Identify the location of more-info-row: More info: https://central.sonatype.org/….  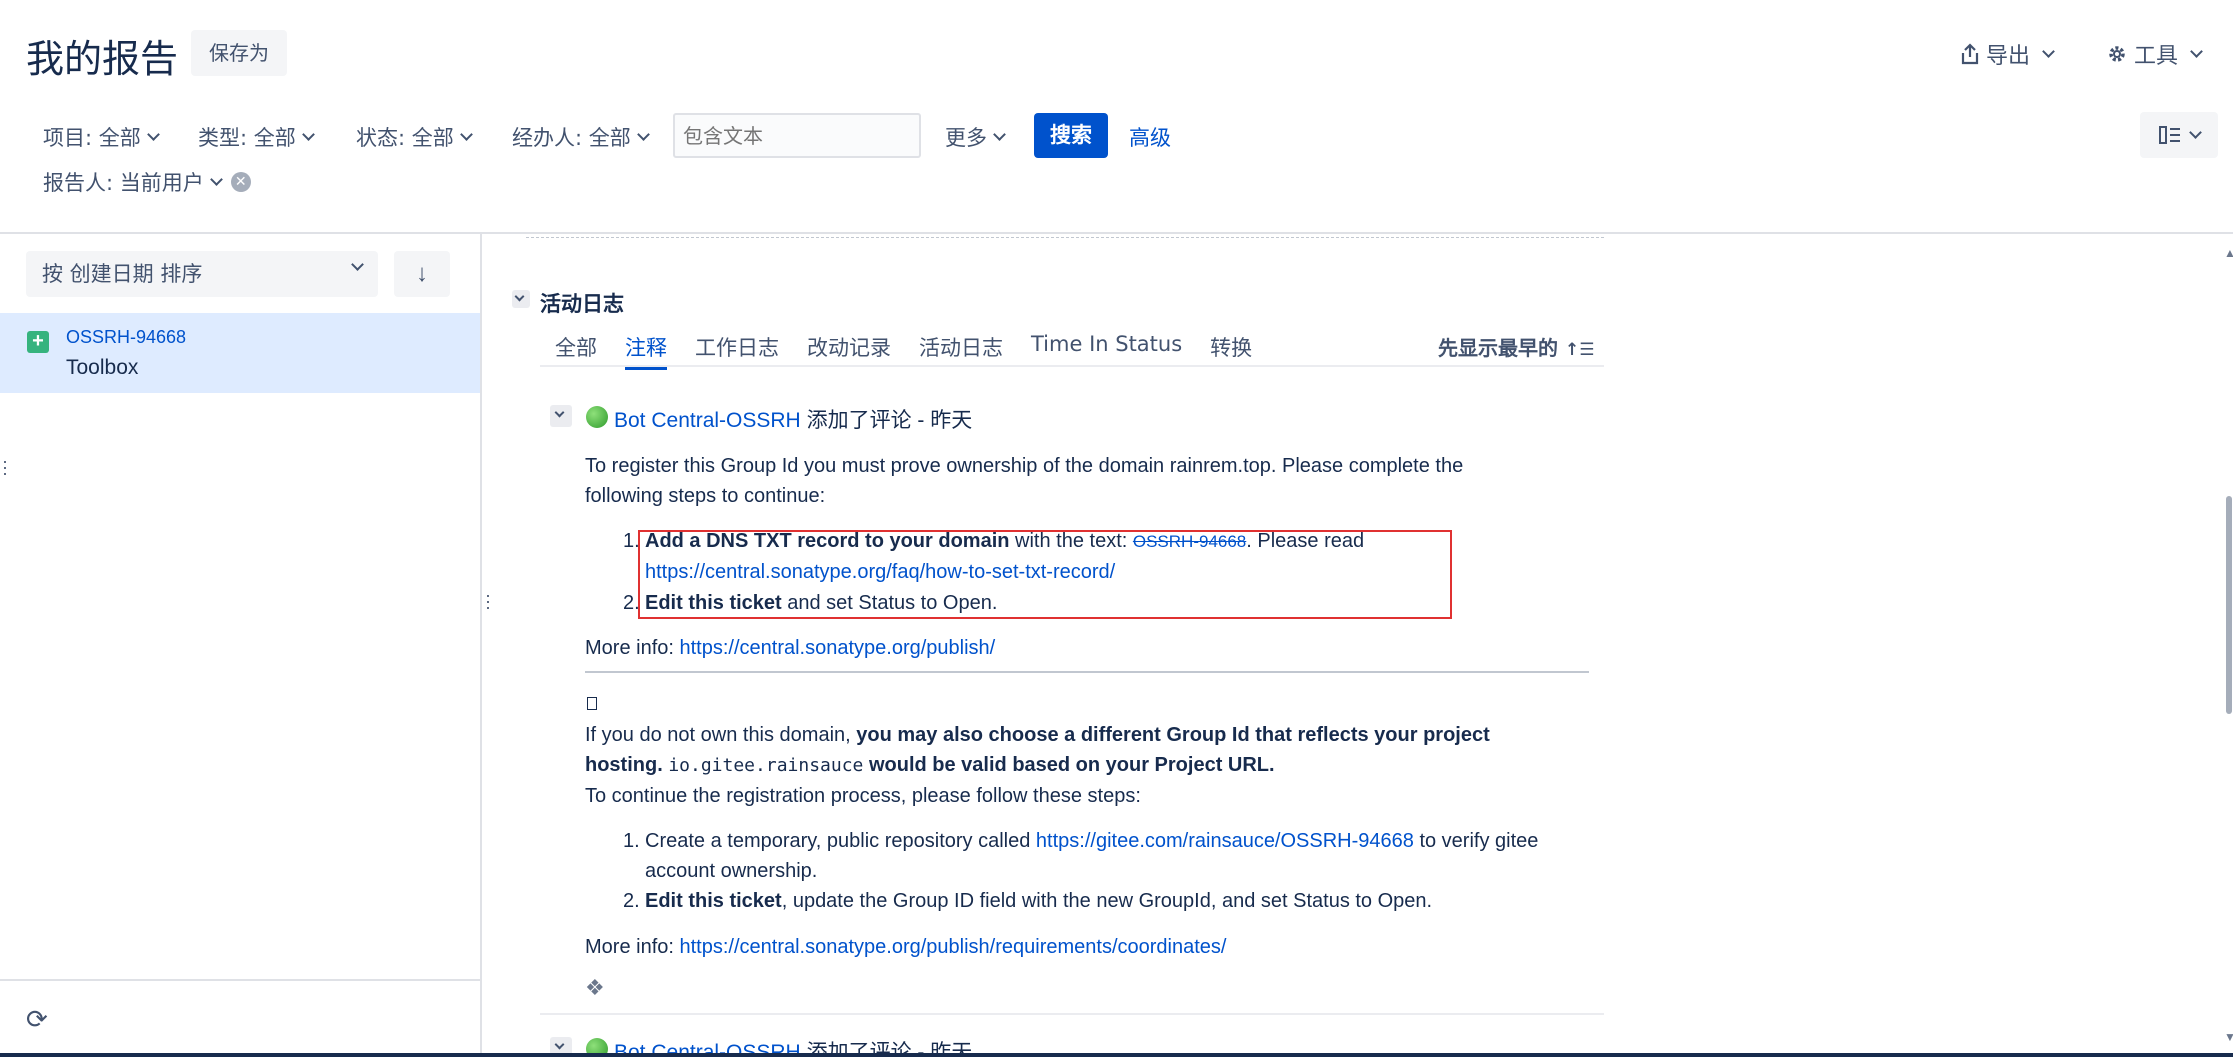
(790, 648).